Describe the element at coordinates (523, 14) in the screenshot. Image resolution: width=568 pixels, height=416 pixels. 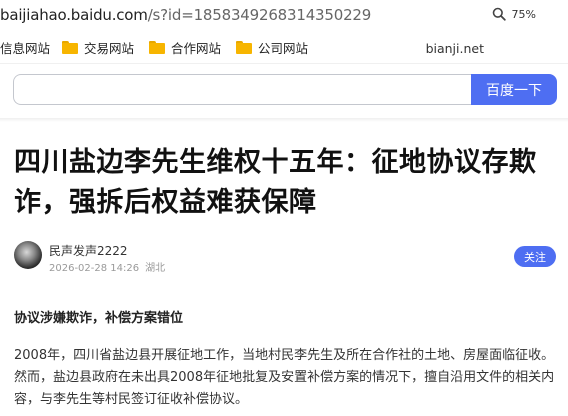
I see `zoom-level: 75%` at that location.